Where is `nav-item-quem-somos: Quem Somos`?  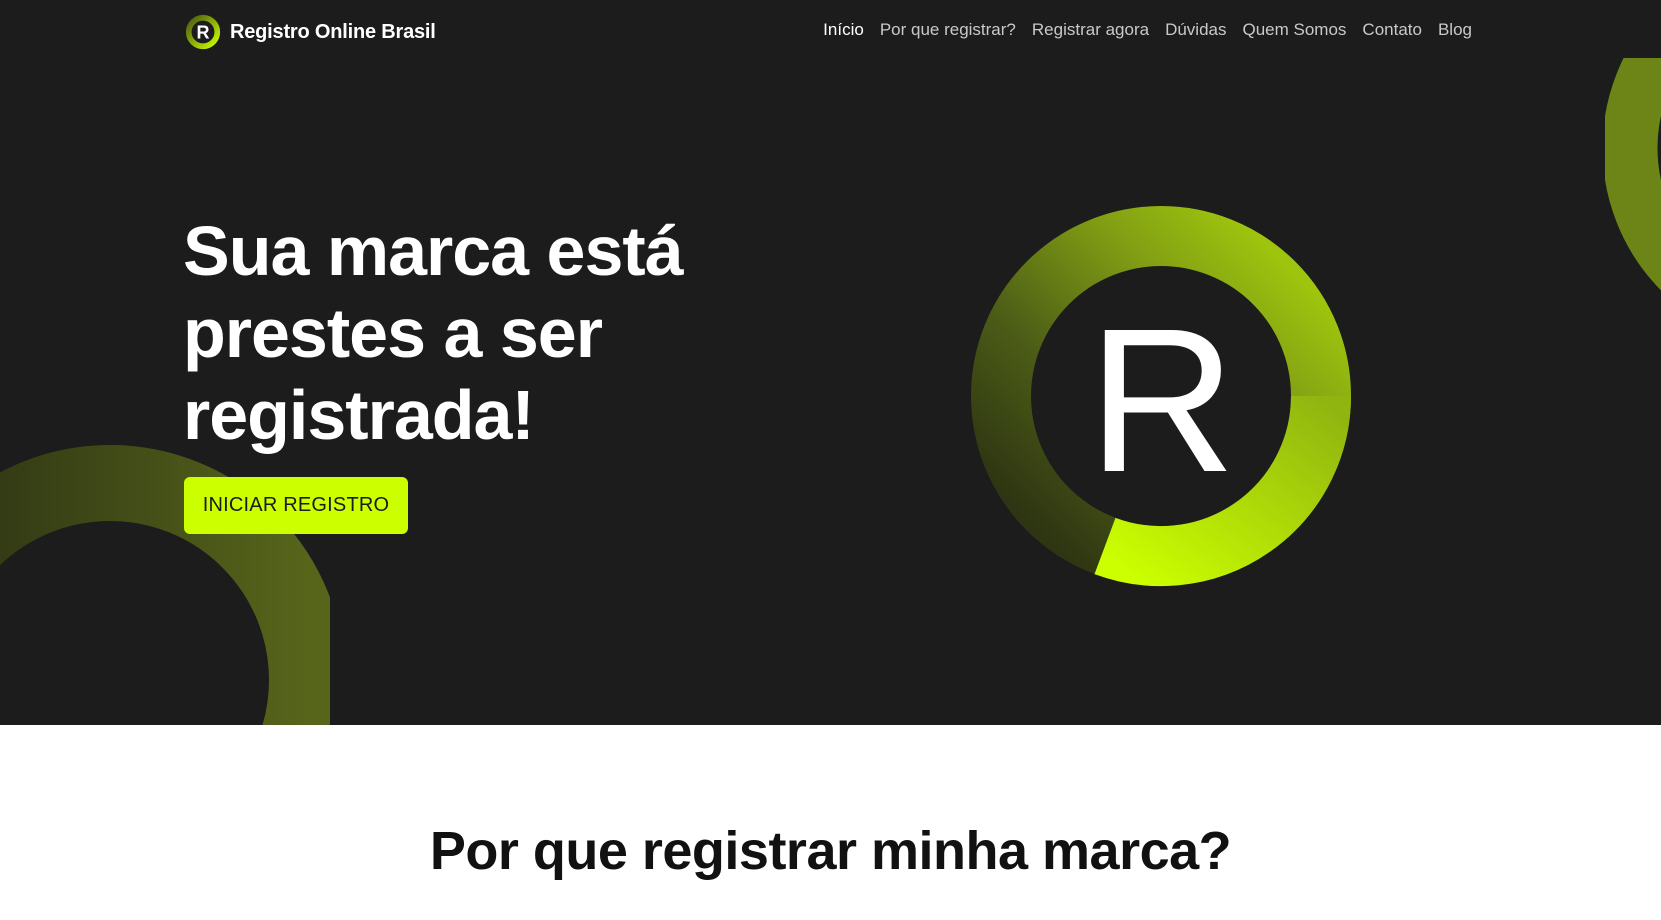 nav-item-quem-somos: Quem Somos is located at coordinates (1294, 30).